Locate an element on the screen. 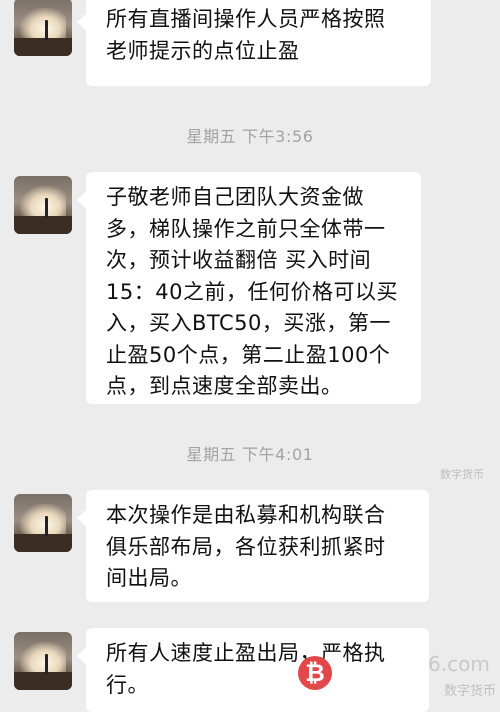 The height and width of the screenshot is (712, 500). message-bubble: 所有人速度止盈出局，严格执 行。 is located at coordinates (253, 670).